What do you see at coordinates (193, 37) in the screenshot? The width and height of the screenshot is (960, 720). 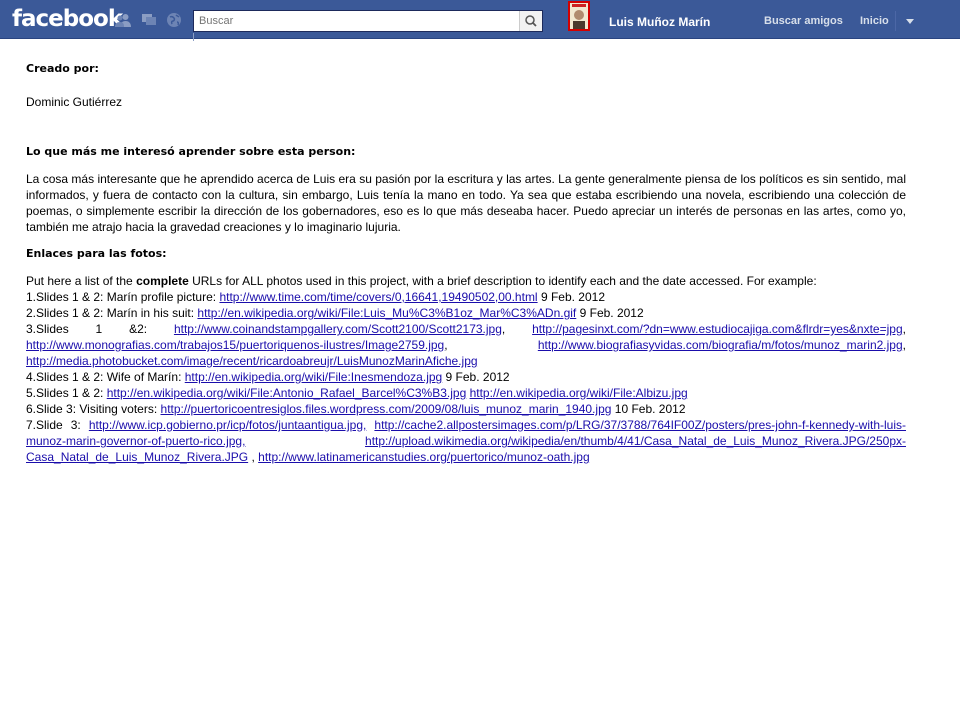 I see `search-divider` at bounding box center [193, 37].